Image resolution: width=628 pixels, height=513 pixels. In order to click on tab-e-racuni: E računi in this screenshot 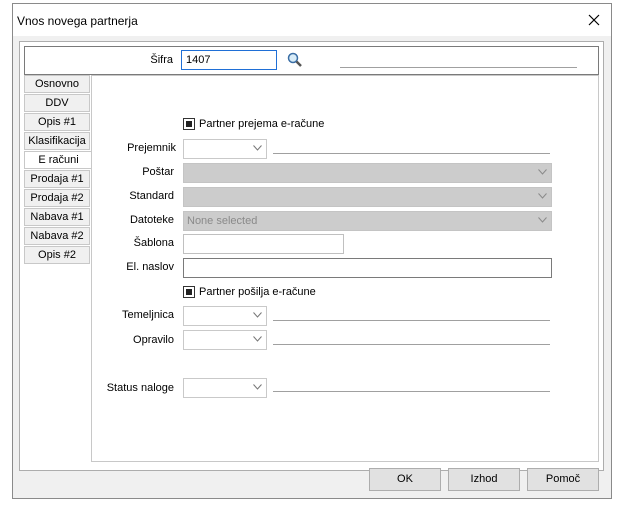, I will do `click(58, 160)`.